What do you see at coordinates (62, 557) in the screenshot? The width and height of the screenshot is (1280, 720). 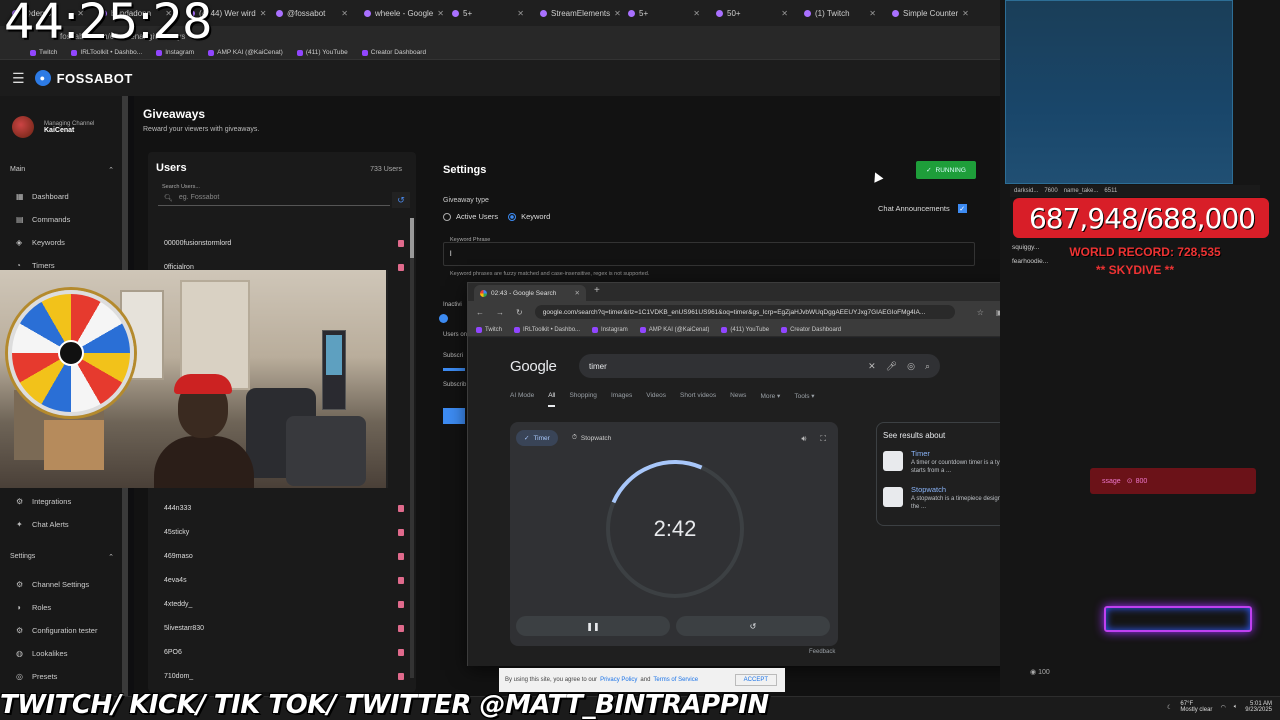 I see `section-settings: Settings ⌃` at bounding box center [62, 557].